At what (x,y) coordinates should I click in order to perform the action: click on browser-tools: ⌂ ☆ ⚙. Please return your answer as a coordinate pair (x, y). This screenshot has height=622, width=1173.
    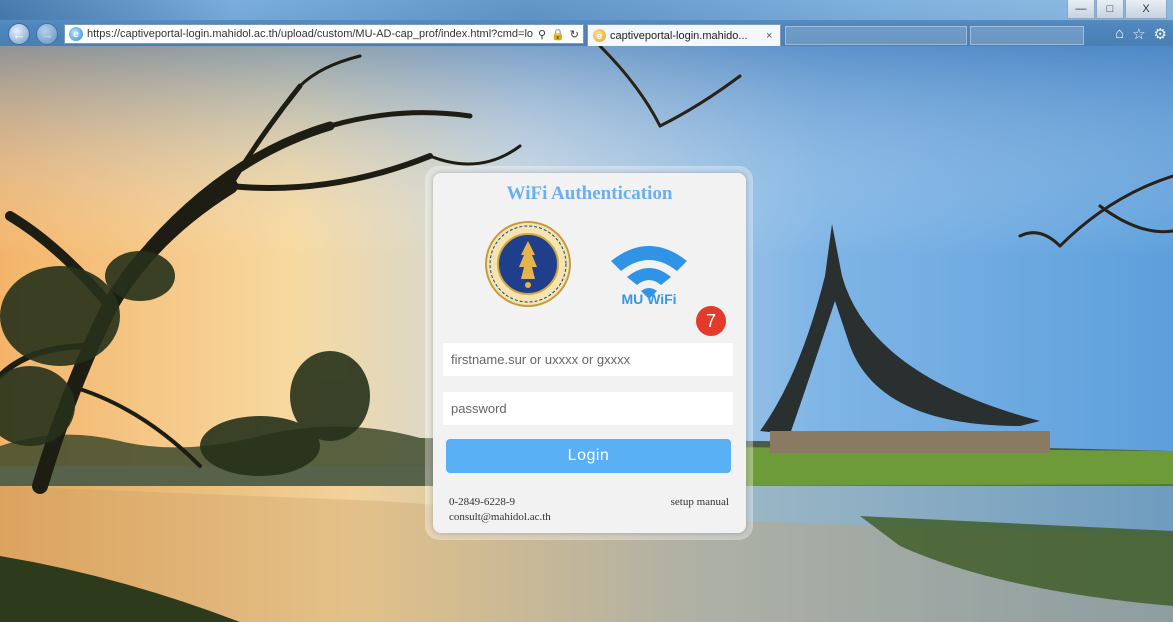
    Looking at the image, I should click on (1141, 34).